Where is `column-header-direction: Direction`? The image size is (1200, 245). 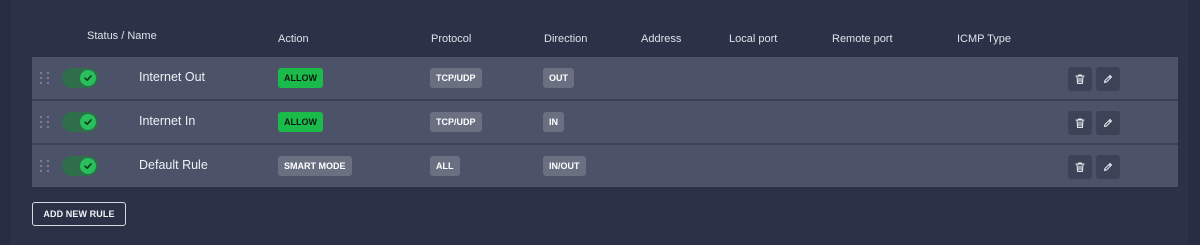 column-header-direction: Direction is located at coordinates (566, 39).